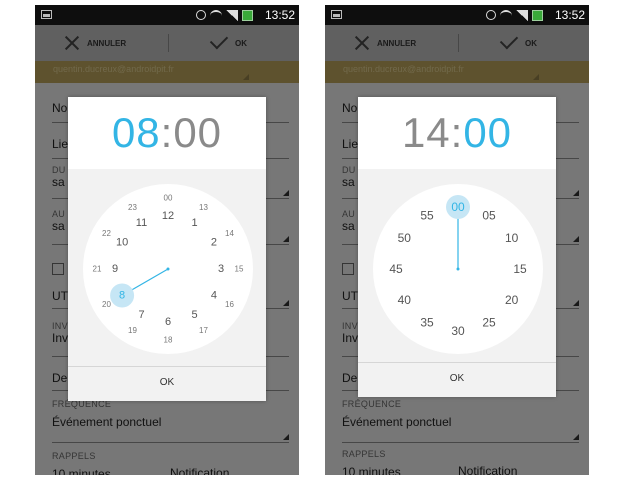  I want to click on dial-number-05: 05, so click(489, 215).